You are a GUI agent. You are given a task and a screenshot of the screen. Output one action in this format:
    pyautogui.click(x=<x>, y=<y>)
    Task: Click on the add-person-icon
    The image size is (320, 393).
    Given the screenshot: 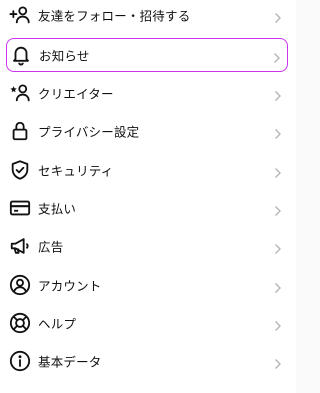 What is the action you would take?
    pyautogui.click(x=20, y=15)
    